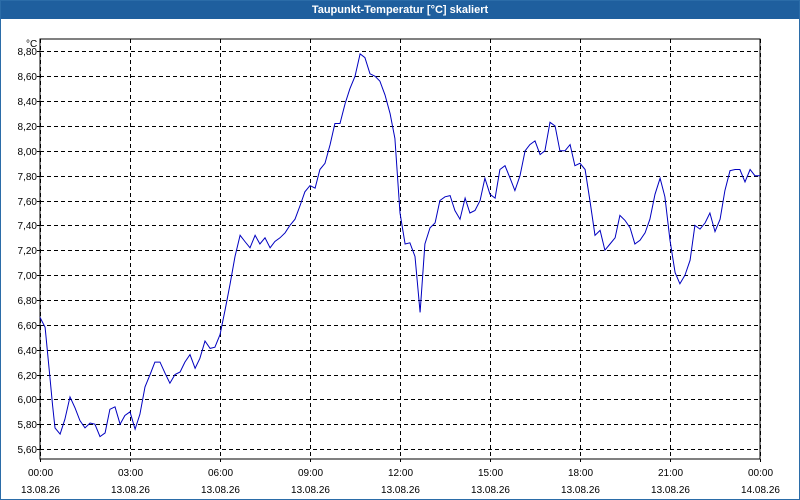  Describe the element at coordinates (28, 400) in the screenshot. I see `y-tick-label: 6,00` at that location.